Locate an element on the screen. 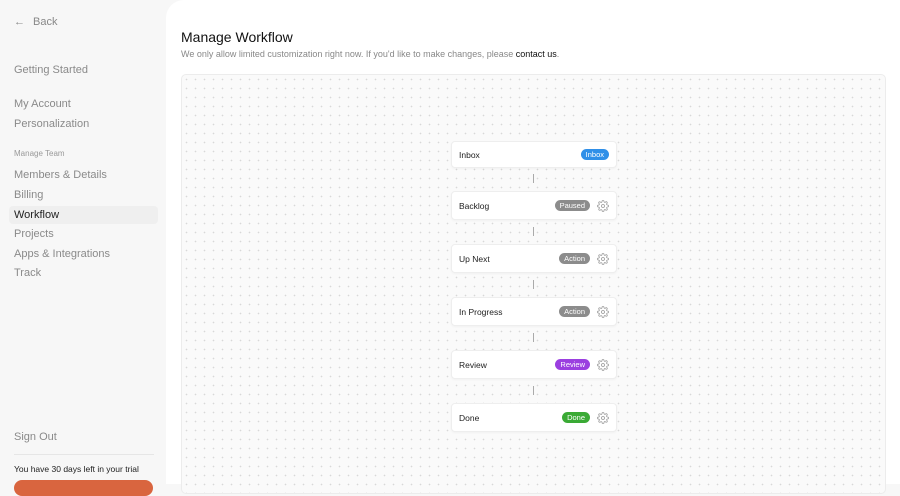  arrow-left-icon: ← is located at coordinates (19, 22).